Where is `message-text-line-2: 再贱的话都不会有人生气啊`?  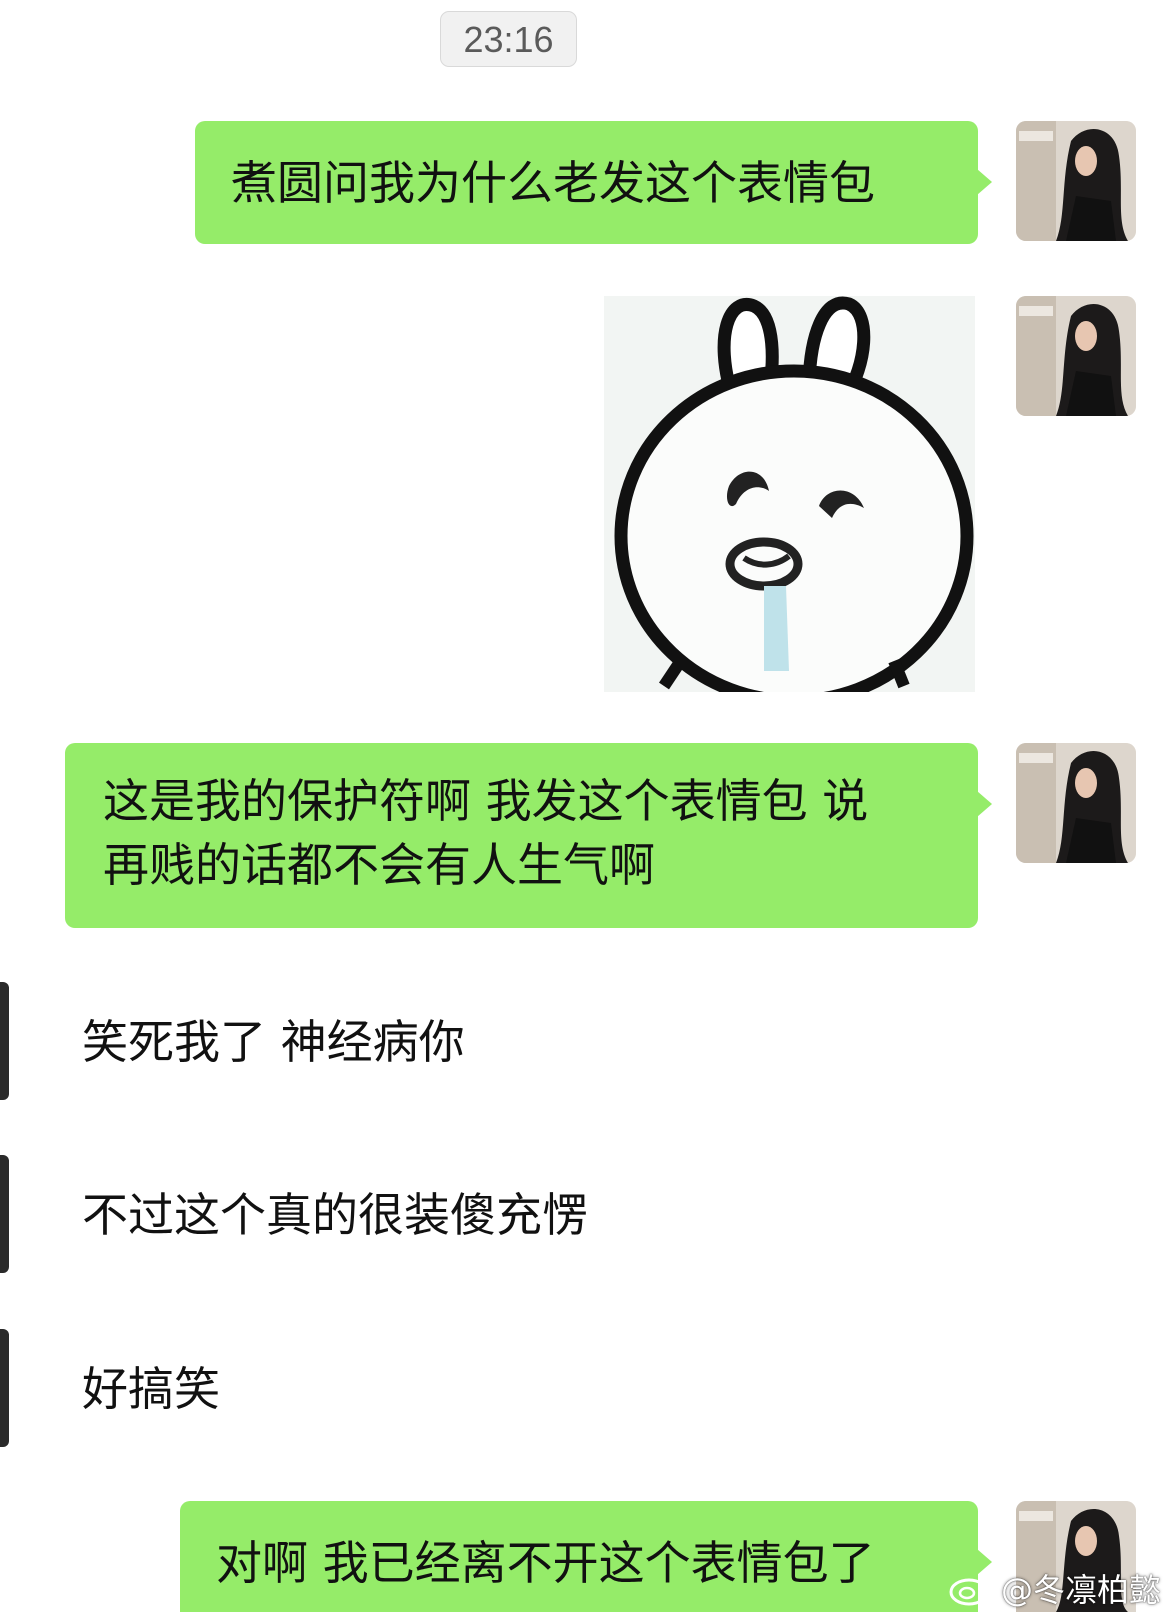 message-text-line-2: 再贱的话都不会有人生气啊 is located at coordinates (379, 865).